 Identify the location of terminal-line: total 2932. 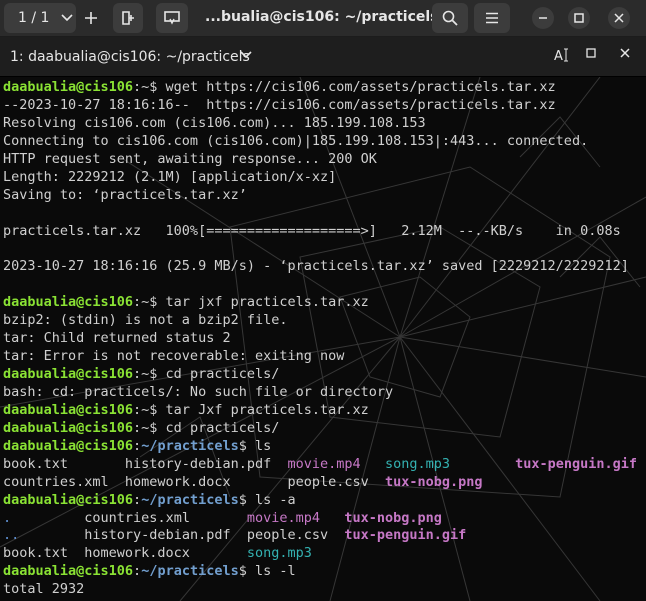
(320, 590).